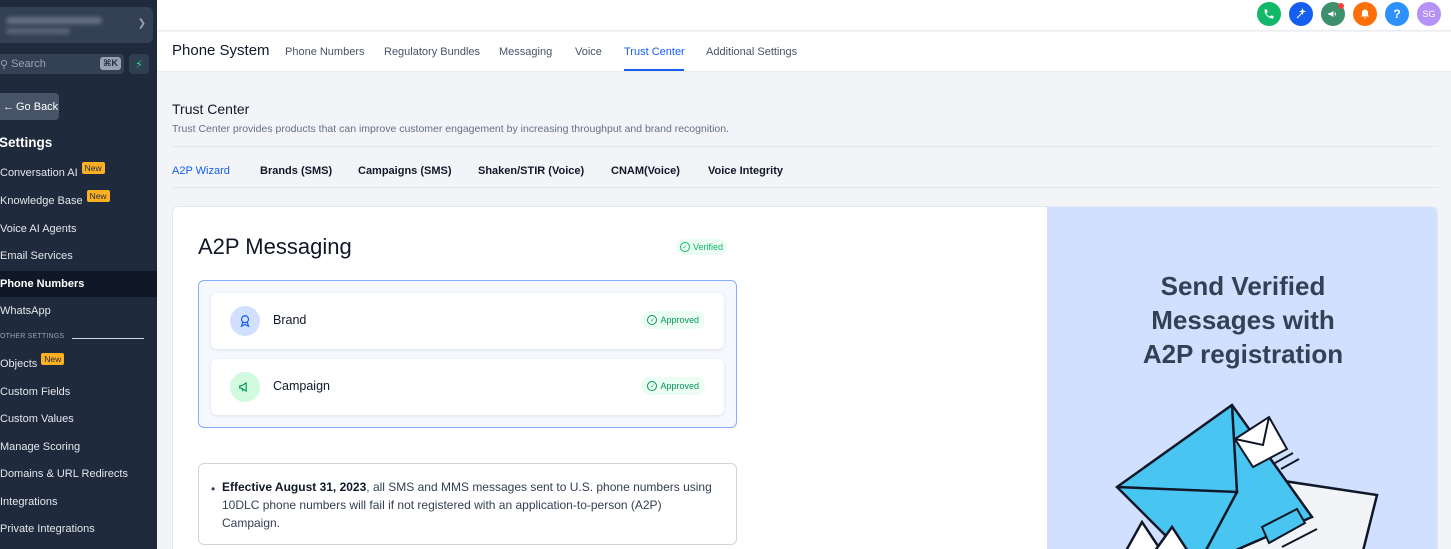  I want to click on go-back-button: ← Go Back, so click(29, 106).